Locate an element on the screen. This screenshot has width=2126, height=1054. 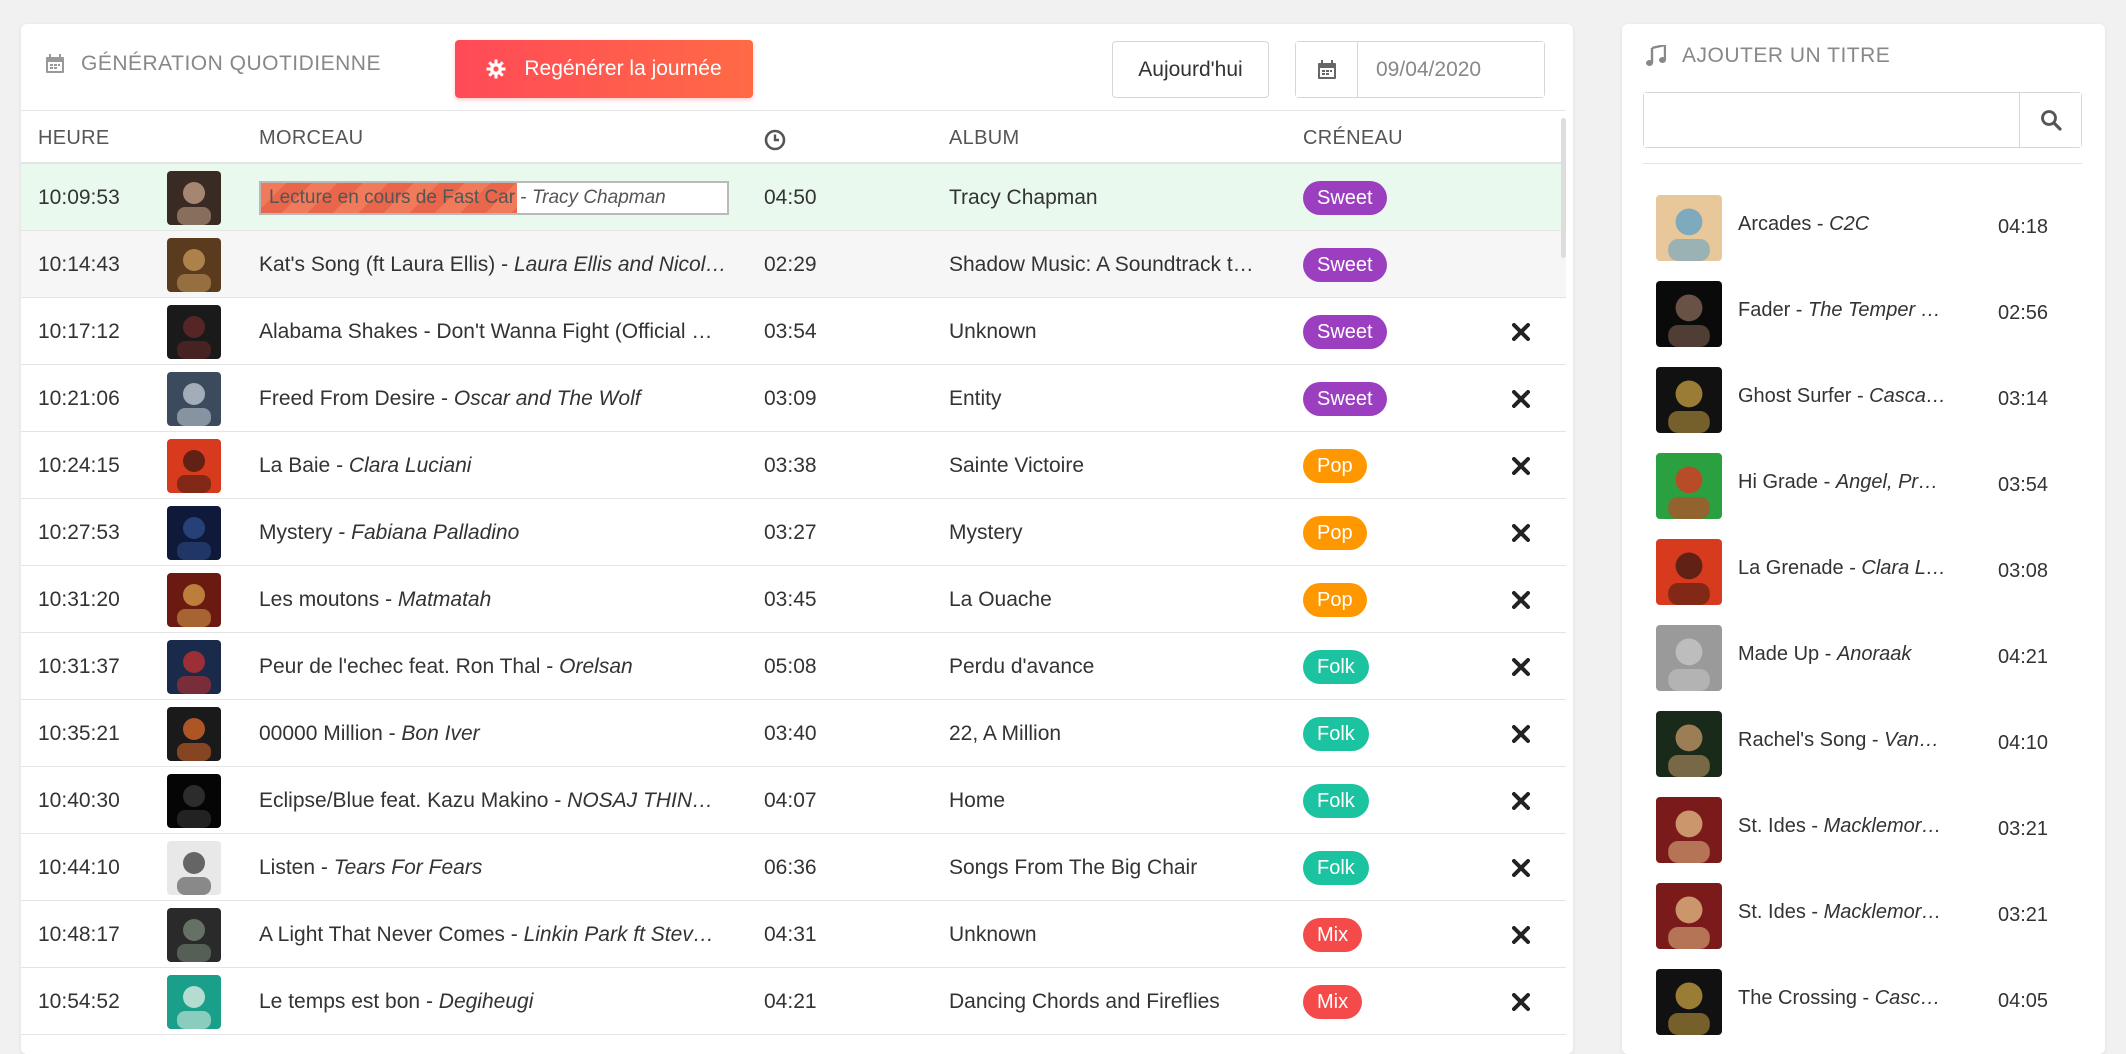
track-duration: 04:10 is located at coordinates (2023, 743).